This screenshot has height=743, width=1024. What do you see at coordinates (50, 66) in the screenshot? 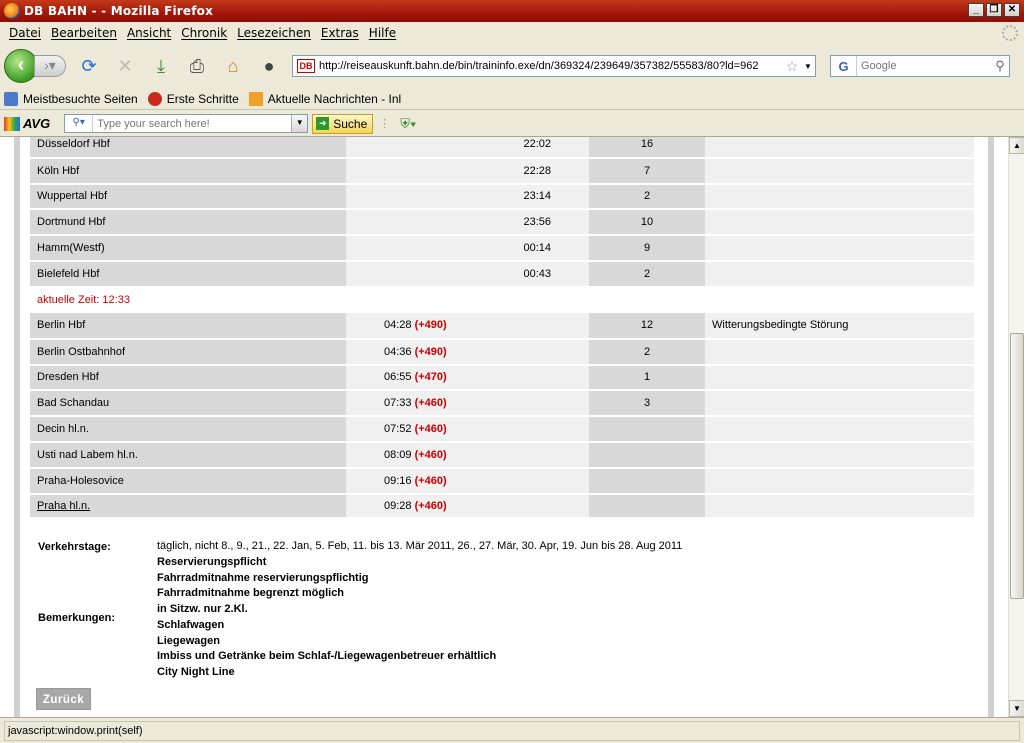
I see `forward-button: ›▾` at bounding box center [50, 66].